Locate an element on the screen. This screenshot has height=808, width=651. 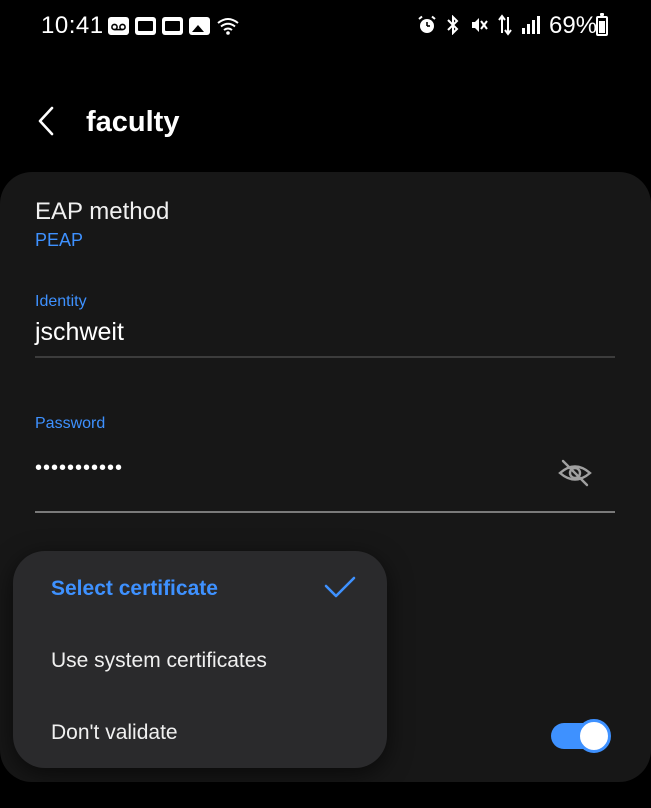
back-button is located at coordinates (48, 122).